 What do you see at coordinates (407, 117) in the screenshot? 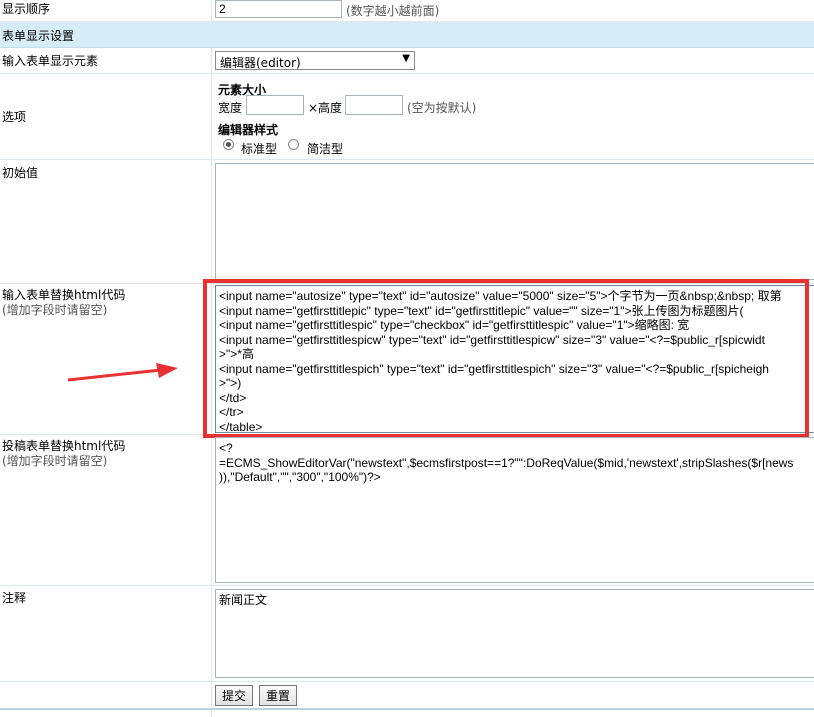
I see `options-row: 选项` at bounding box center [407, 117].